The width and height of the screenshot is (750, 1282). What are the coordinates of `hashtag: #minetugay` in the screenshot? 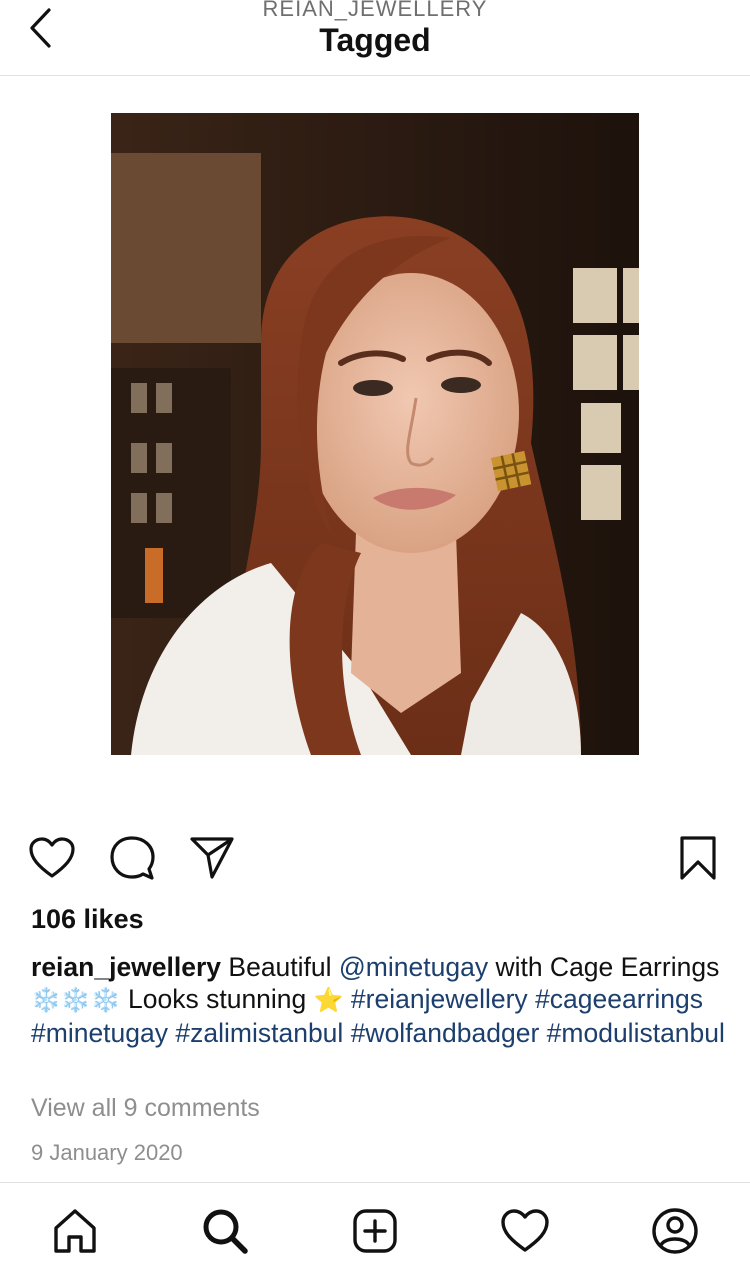 It's located at (99, 1033).